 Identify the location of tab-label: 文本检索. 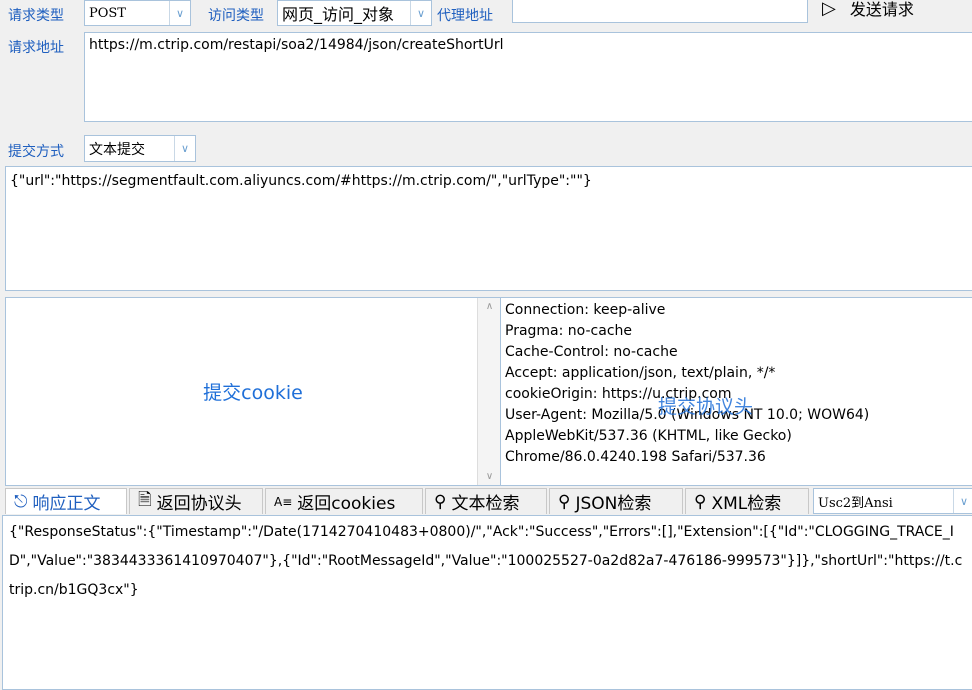
(485, 504).